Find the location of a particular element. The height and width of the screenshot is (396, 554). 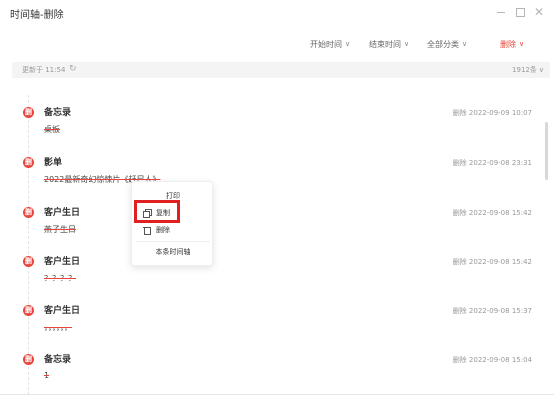

entry-content: 桌板 is located at coordinates (52, 129).